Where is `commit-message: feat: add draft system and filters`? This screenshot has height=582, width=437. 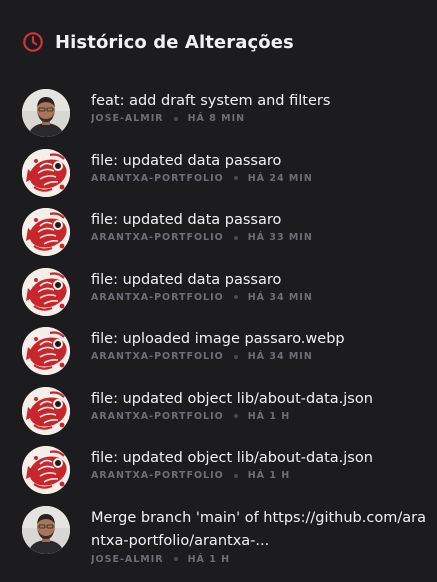 commit-message: feat: add draft system and filters is located at coordinates (211, 101).